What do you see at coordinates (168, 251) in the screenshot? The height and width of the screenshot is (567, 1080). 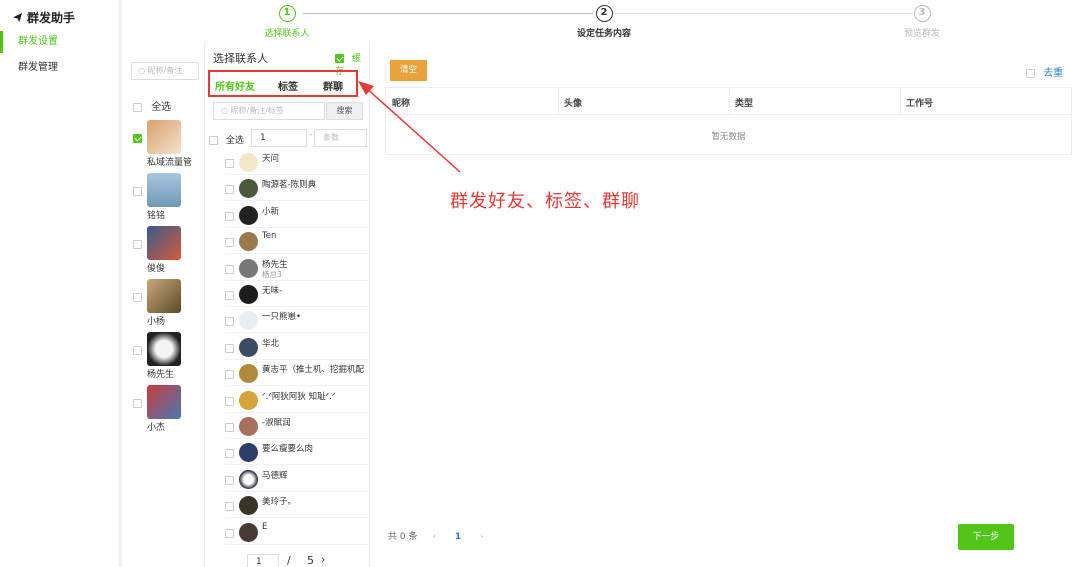 I see `contact-item: 俊俊` at bounding box center [168, 251].